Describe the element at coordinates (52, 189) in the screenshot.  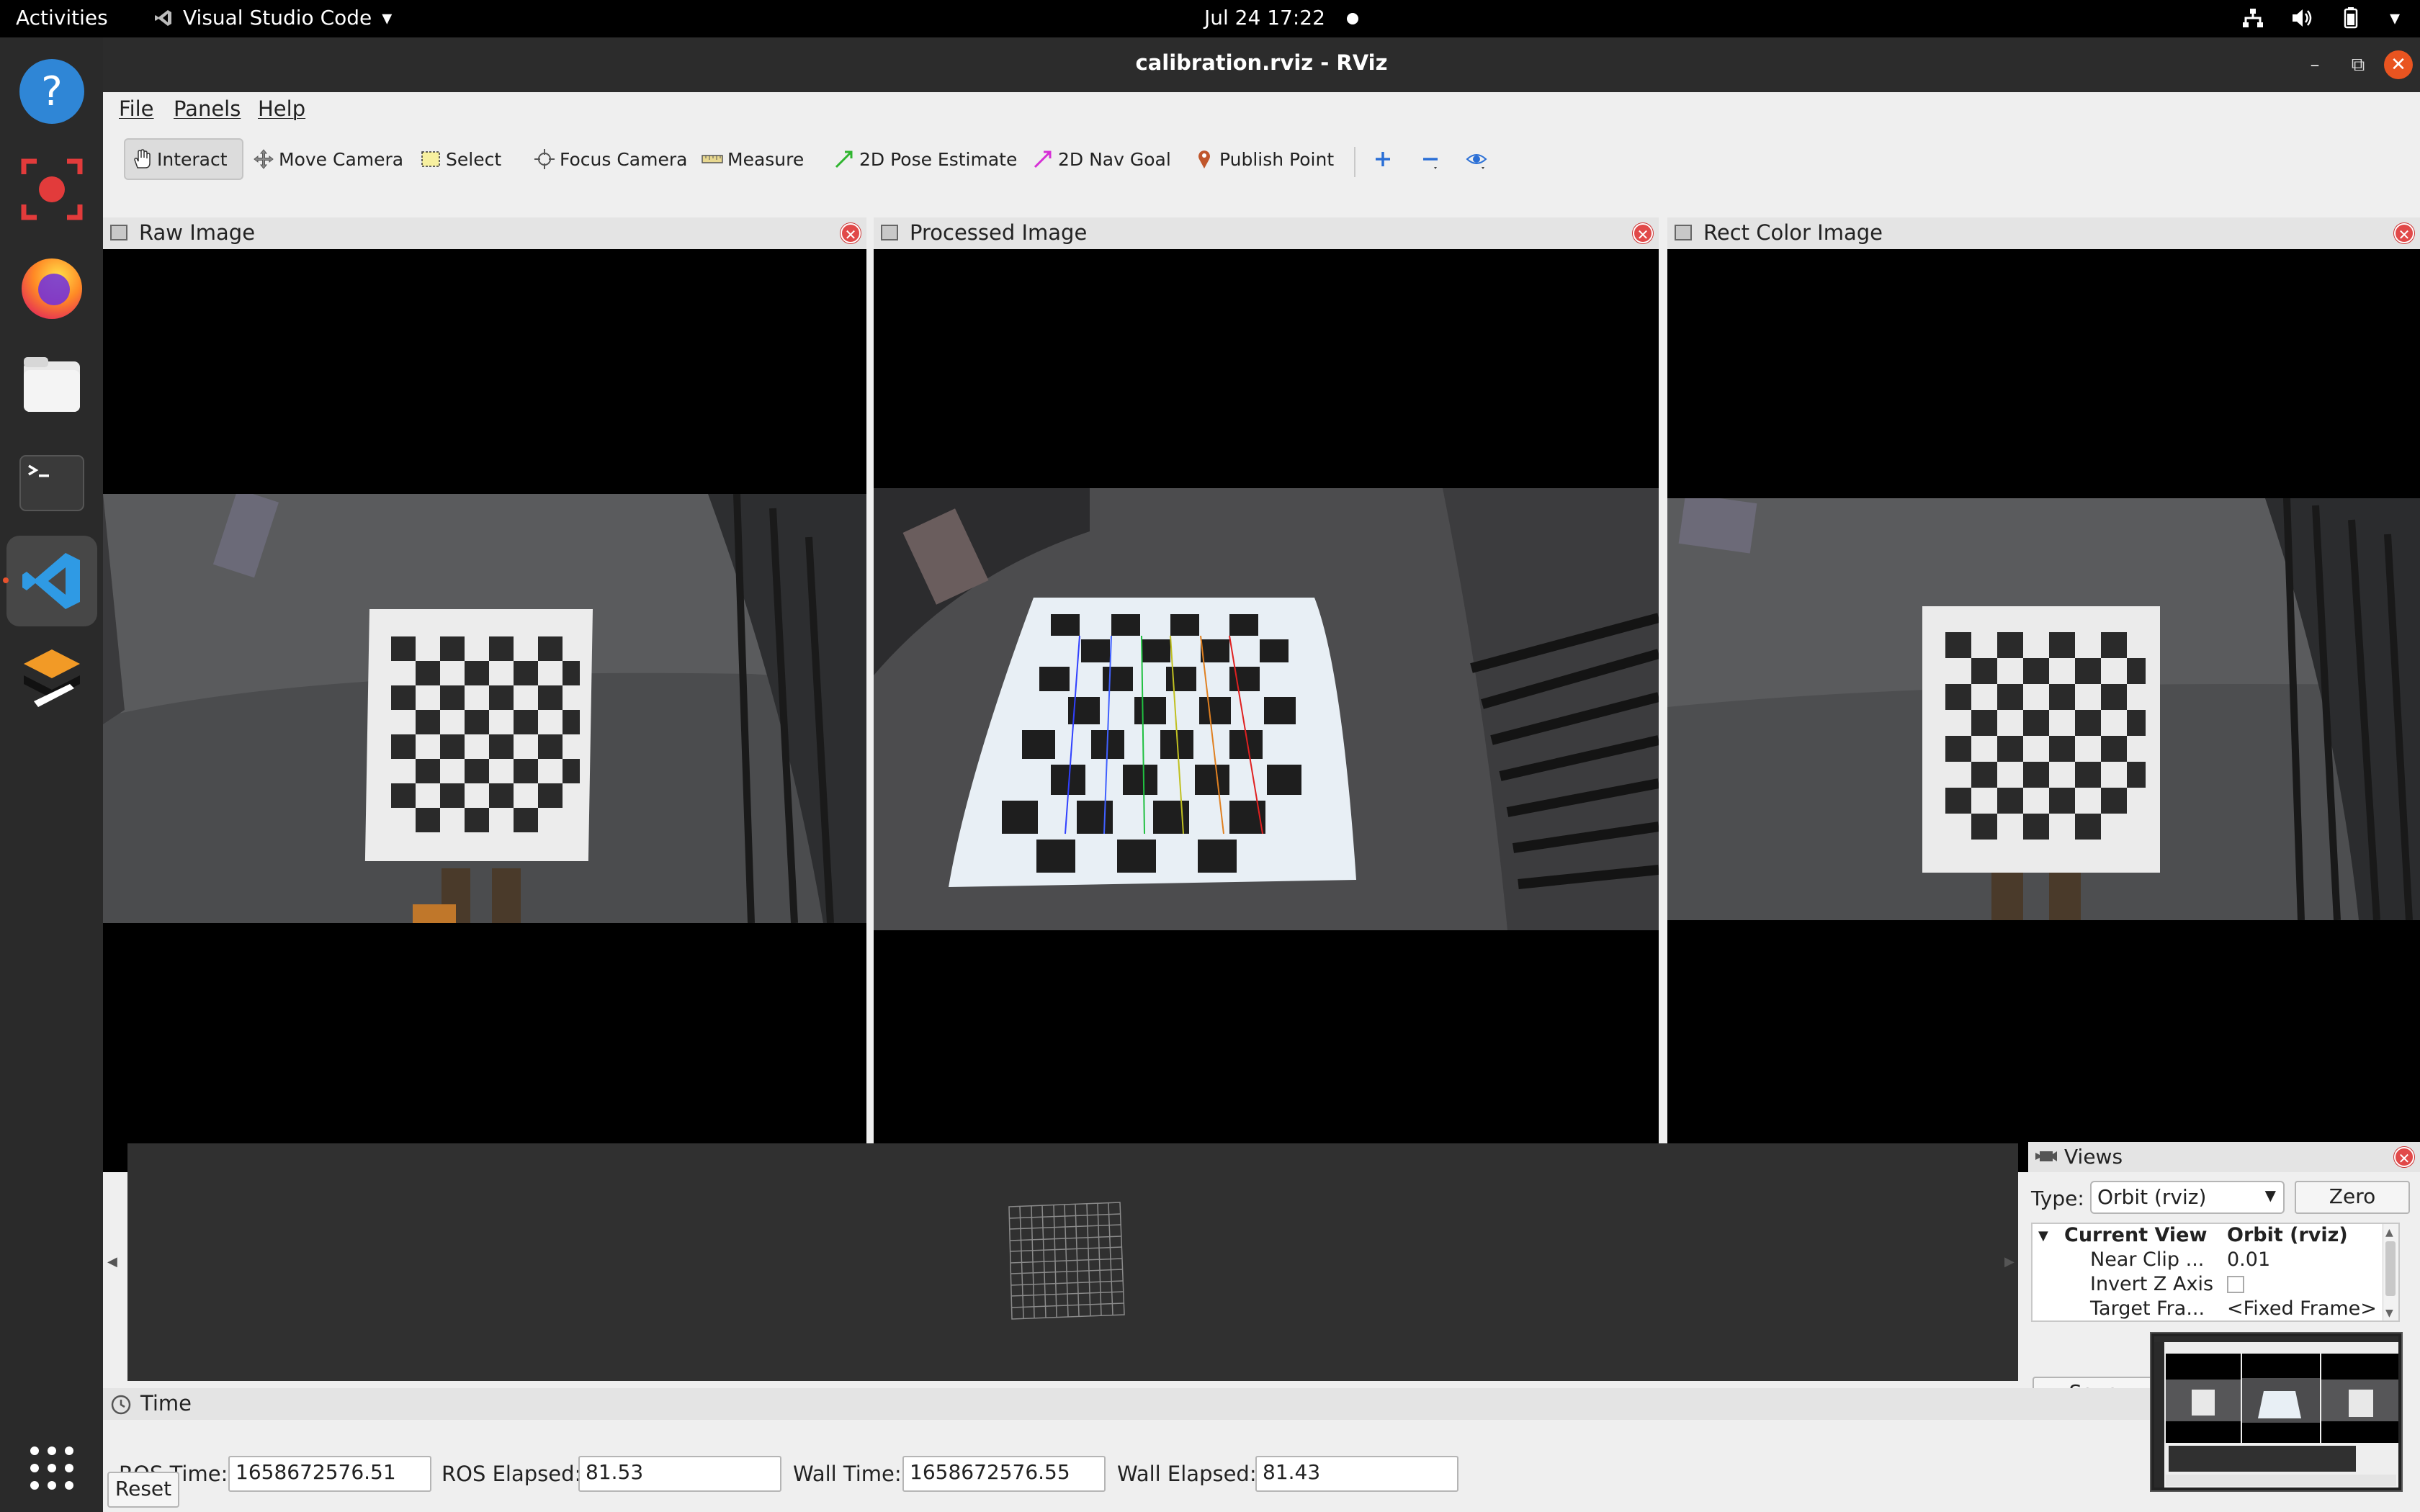
I see `dock-screen-recorder` at that location.